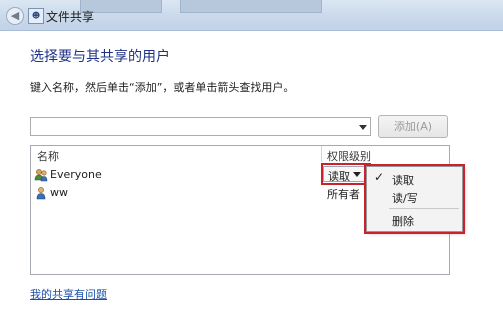  What do you see at coordinates (68, 294) in the screenshot?
I see `help-link: 我的共享有问题` at bounding box center [68, 294].